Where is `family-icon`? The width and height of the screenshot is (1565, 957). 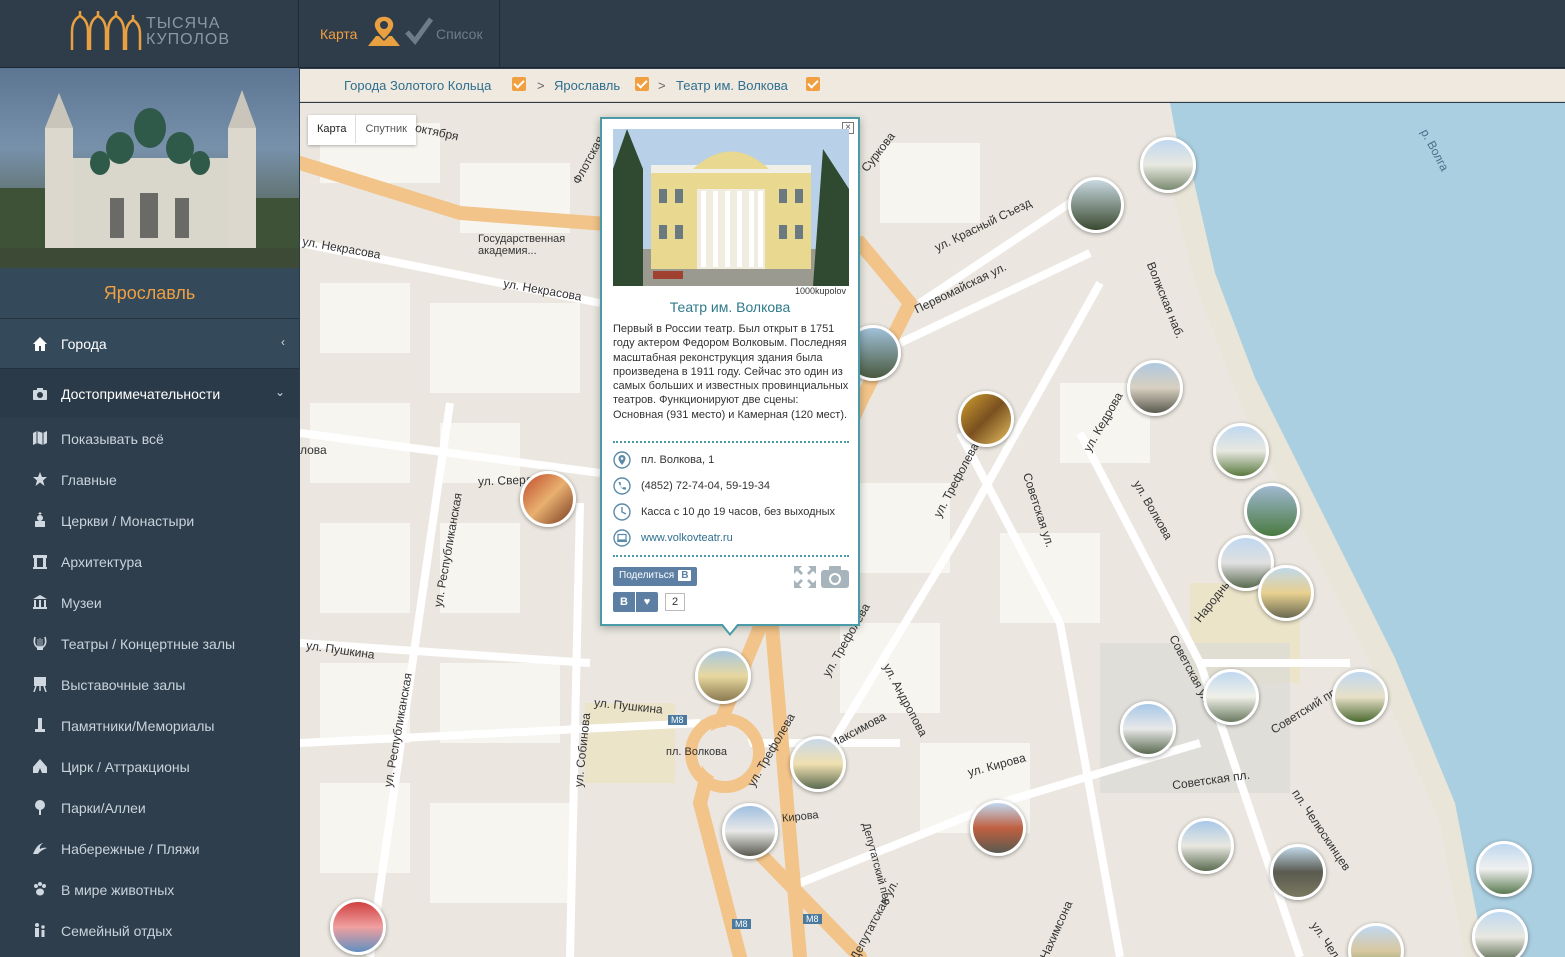 family-icon is located at coordinates (40, 930).